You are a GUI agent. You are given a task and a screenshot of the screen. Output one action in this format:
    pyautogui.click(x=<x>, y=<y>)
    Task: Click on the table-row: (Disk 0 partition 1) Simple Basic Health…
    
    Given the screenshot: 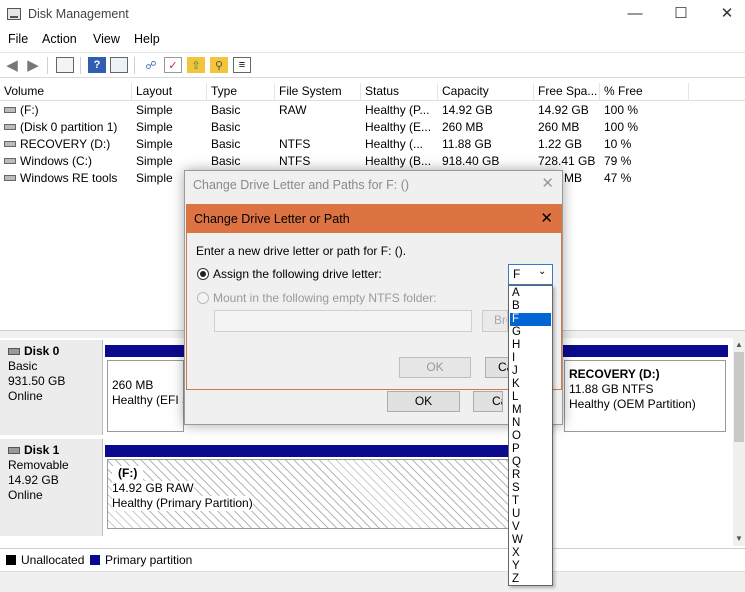 What is the action you would take?
    pyautogui.click(x=372, y=127)
    